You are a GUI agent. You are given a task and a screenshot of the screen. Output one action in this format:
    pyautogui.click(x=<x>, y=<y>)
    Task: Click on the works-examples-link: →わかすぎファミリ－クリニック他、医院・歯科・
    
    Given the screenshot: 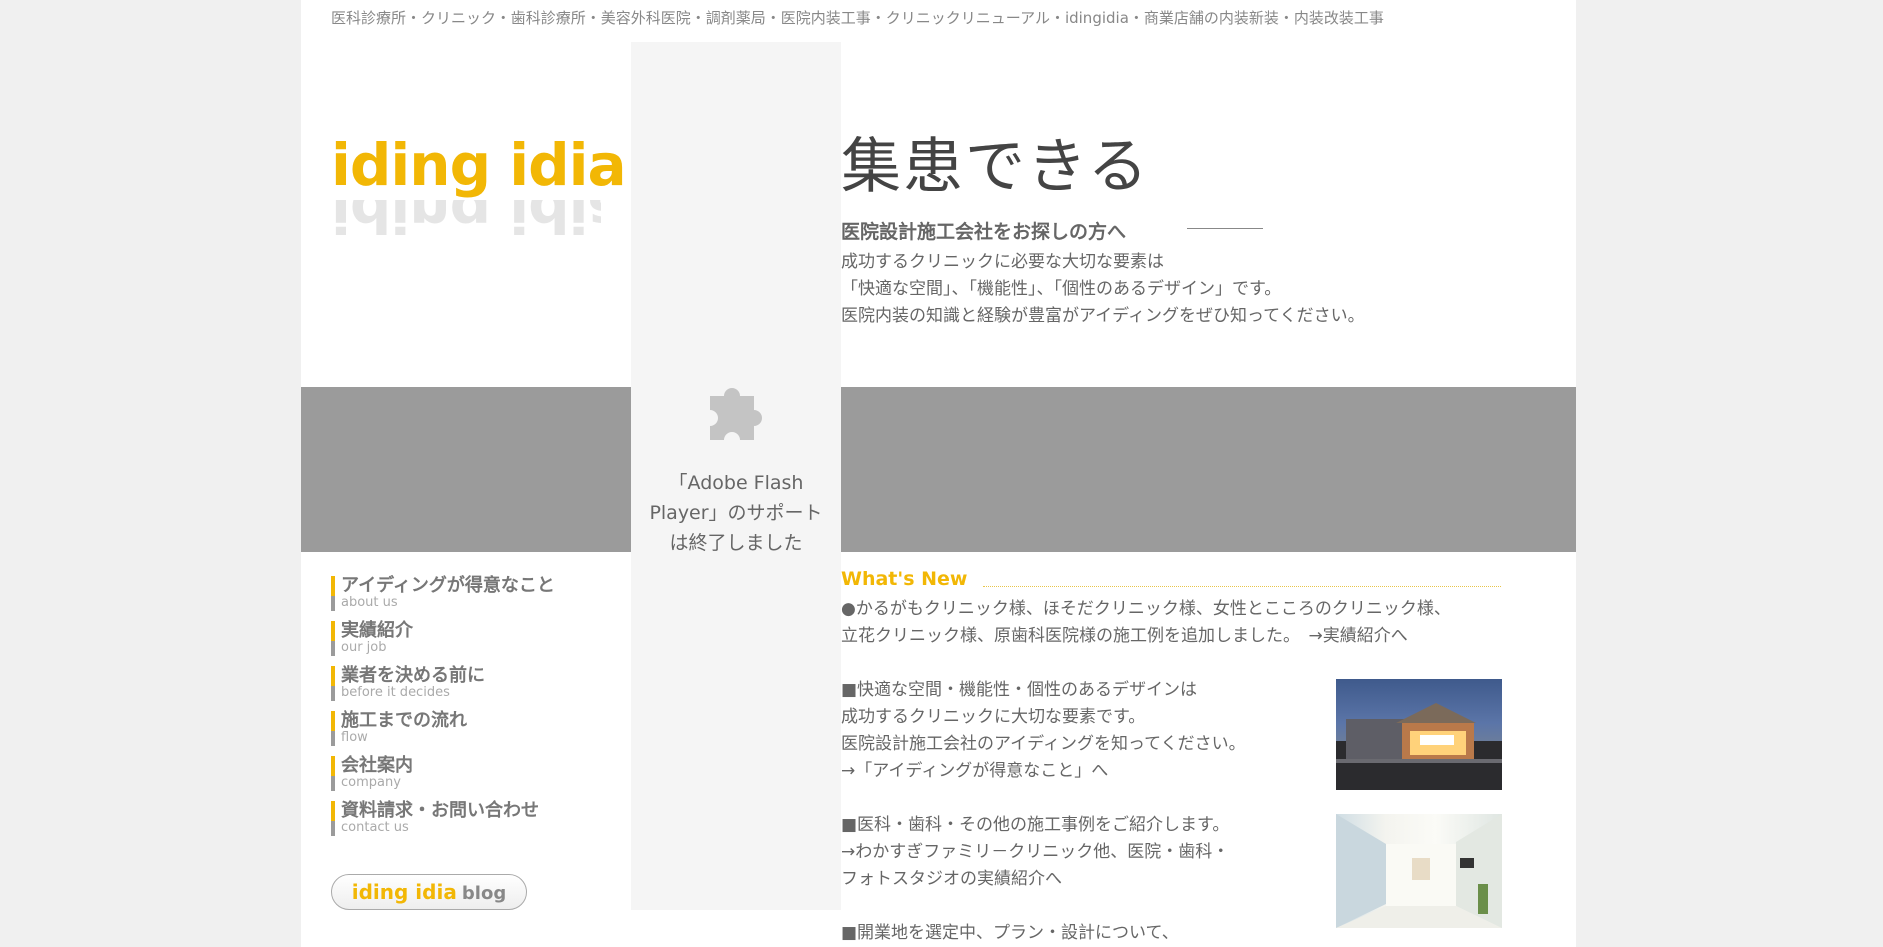 What is the action you would take?
    pyautogui.click(x=1035, y=852)
    